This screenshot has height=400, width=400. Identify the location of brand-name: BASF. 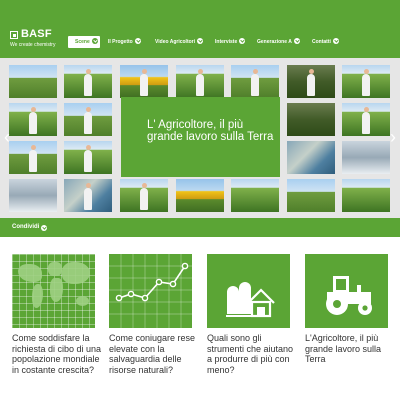
(36, 34).